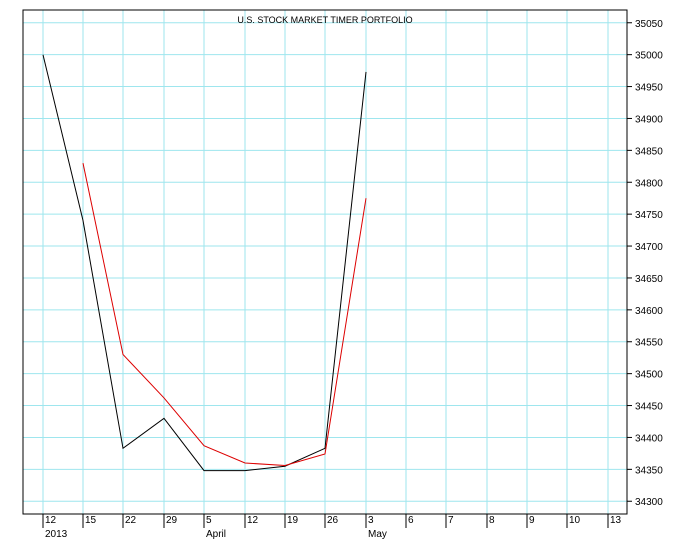  Describe the element at coordinates (51, 520) in the screenshot. I see `x-tick-label-0: 12` at that location.